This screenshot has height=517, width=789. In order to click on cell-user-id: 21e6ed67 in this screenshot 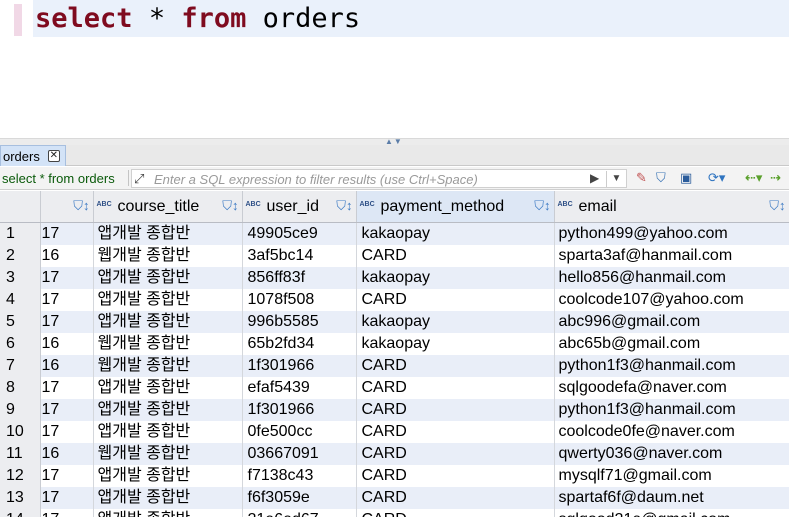, I will do `click(299, 512)`.